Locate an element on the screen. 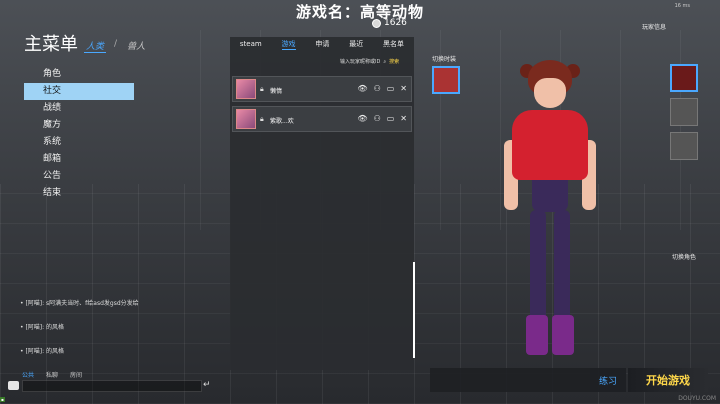 The width and height of the screenshot is (720, 404). search-icon: ⌕ is located at coordinates (384, 62).